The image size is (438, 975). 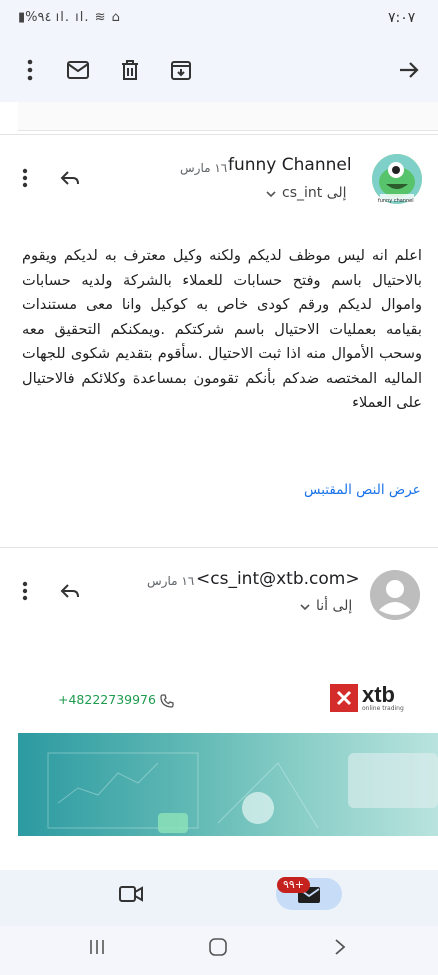 I want to click on xtb-logo: xtb online trading, so click(x=367, y=698).